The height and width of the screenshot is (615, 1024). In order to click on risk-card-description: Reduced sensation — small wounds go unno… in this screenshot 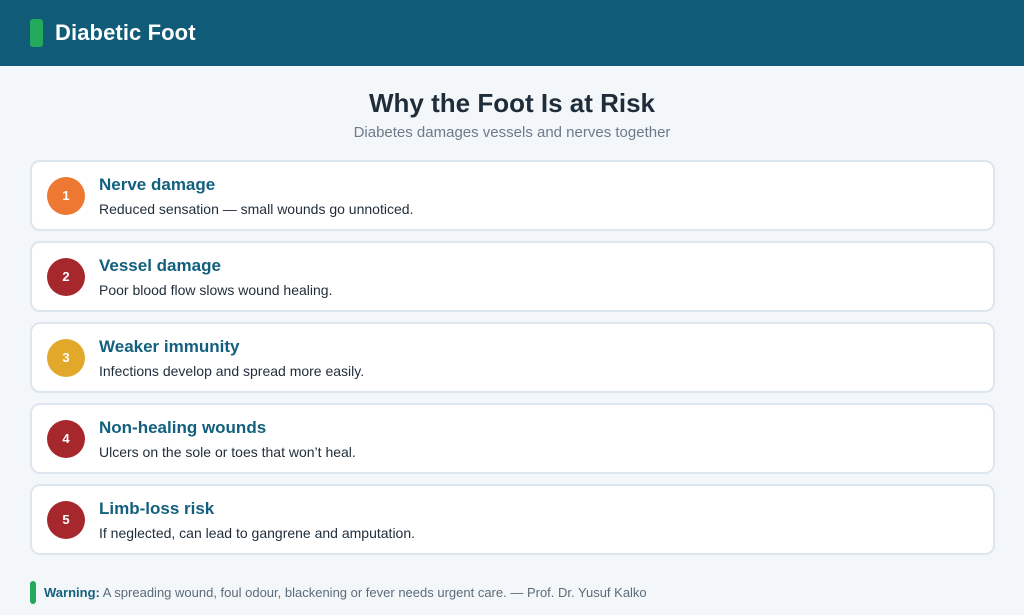, I will do `click(256, 208)`.